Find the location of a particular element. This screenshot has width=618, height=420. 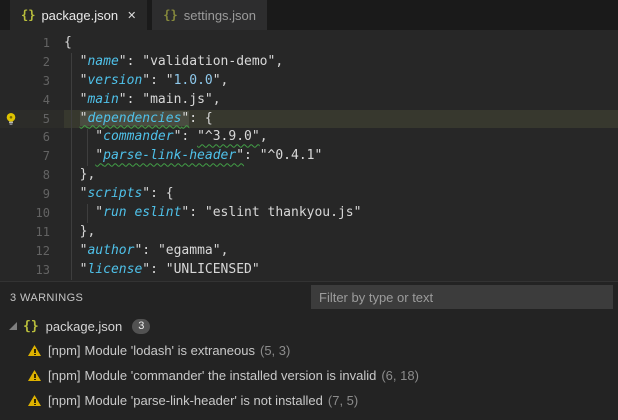

code-text: "name": "validation-demo", is located at coordinates (341, 62).